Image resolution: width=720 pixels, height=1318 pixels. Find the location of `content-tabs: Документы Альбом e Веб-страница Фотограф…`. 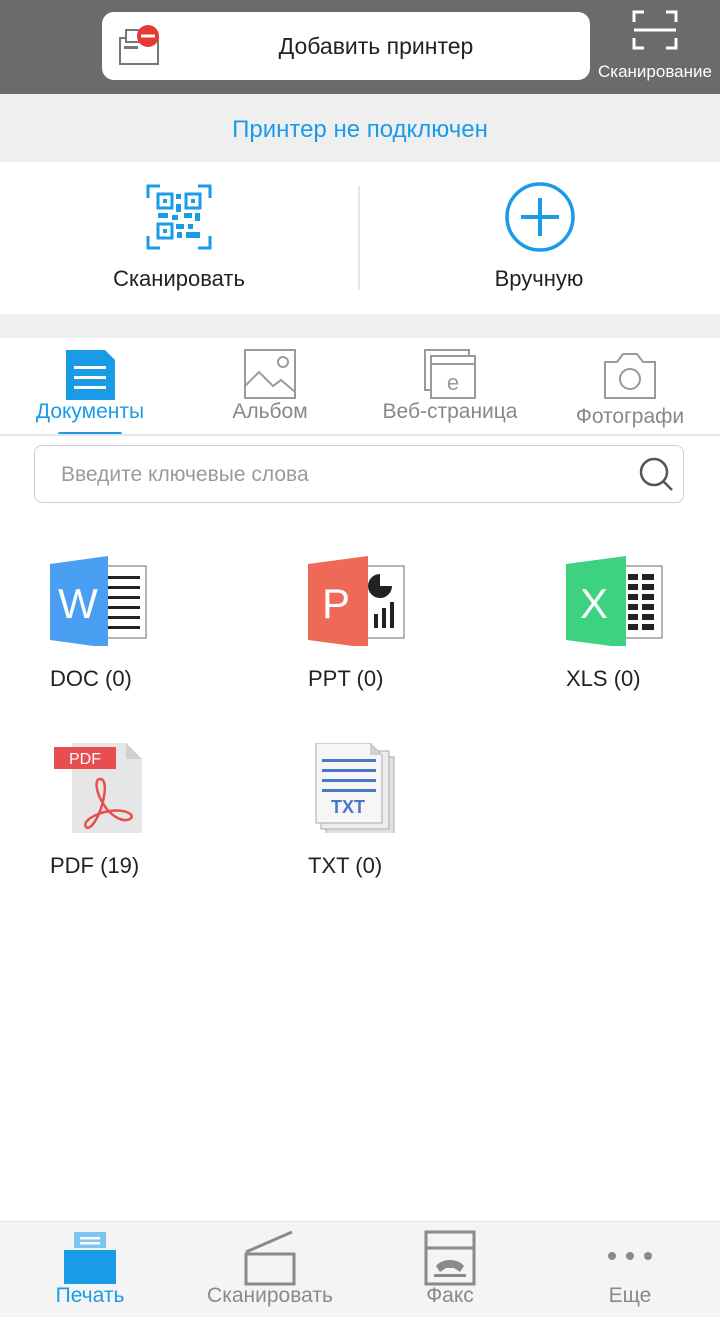

content-tabs: Документы Альбом e Веб-страница Фотограф… is located at coordinates (360, 387).